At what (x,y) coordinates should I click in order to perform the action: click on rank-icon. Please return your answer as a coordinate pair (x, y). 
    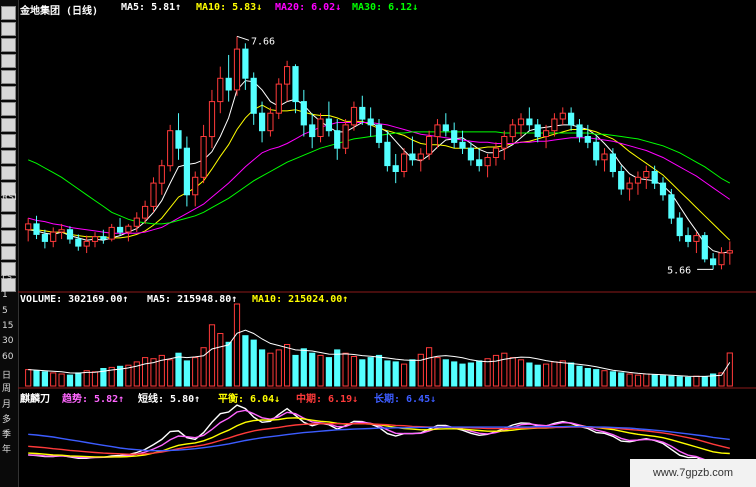
    Looking at the image, I should click on (8, 141).